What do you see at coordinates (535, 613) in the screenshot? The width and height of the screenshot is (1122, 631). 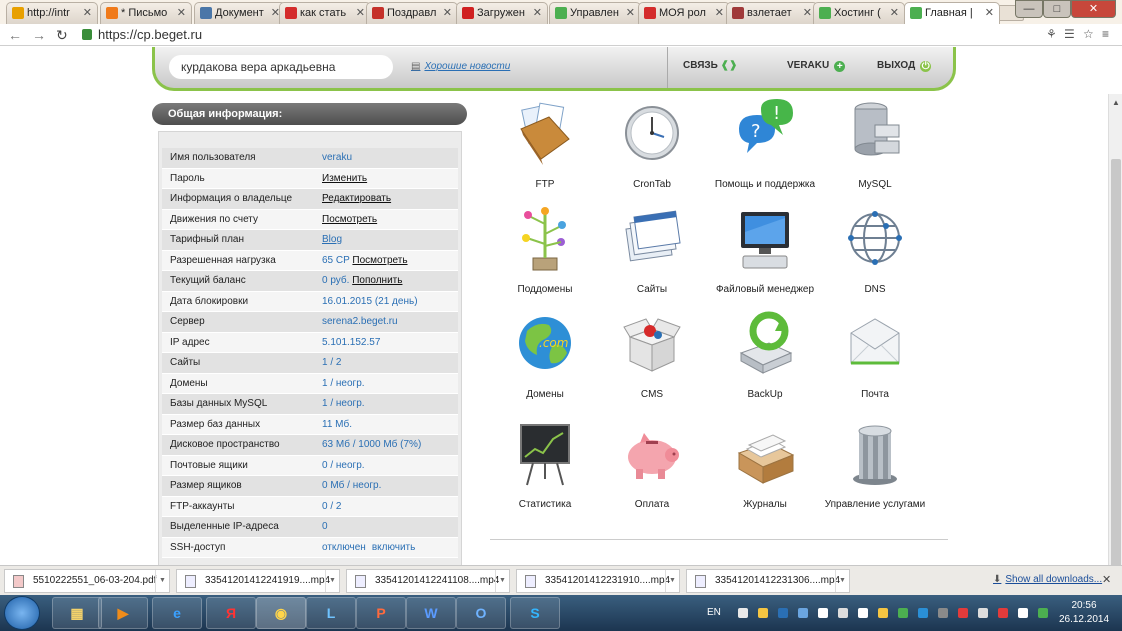 I see `skype-taskbar-icon: S` at bounding box center [535, 613].